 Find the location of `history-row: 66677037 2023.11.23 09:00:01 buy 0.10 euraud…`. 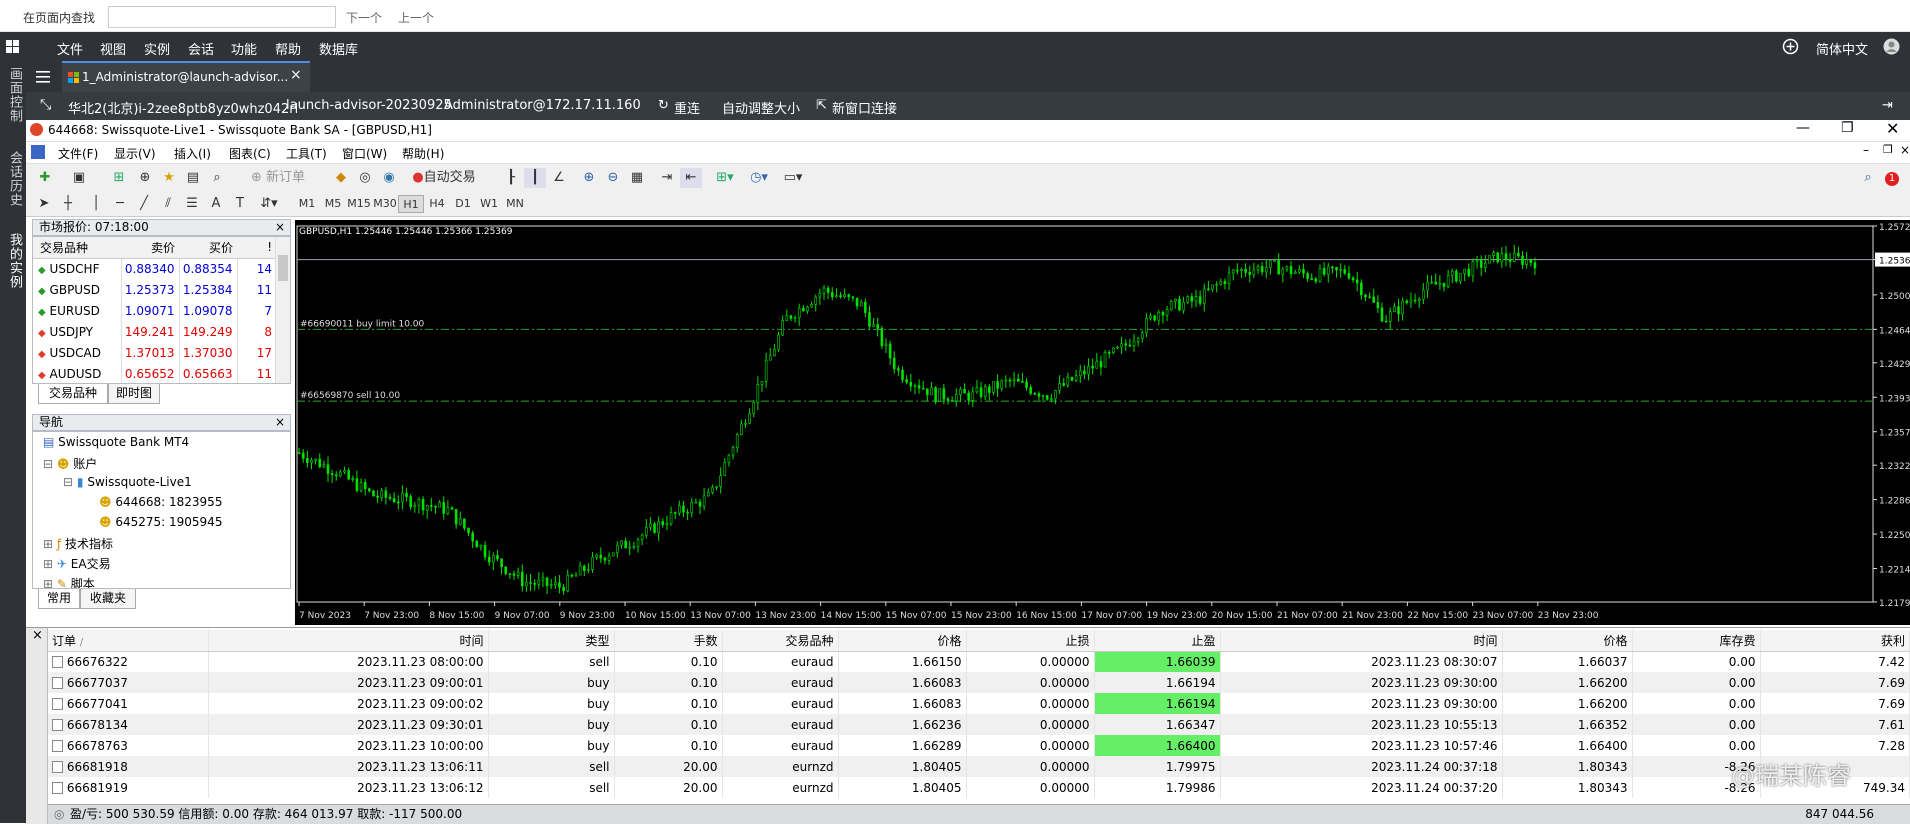

history-row: 66677037 2023.11.23 09:00:01 buy 0.10 euraud… is located at coordinates (979, 682).